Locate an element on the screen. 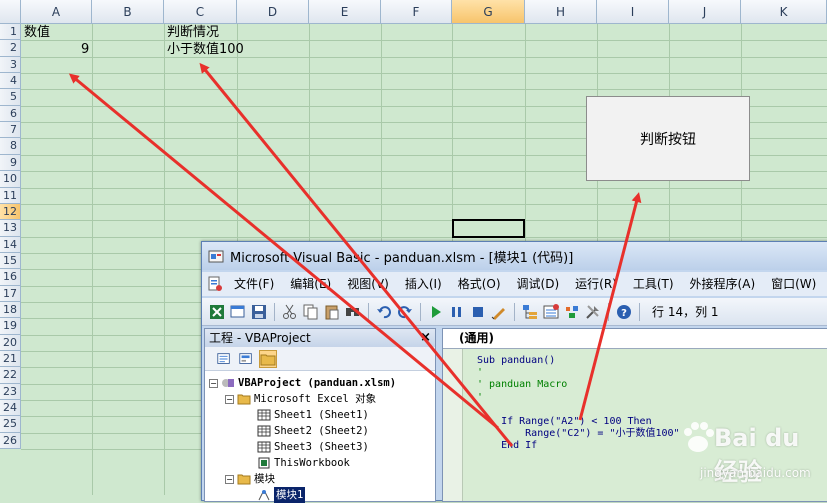 The height and width of the screenshot is (503, 827). reset-icon is located at coordinates (478, 312).